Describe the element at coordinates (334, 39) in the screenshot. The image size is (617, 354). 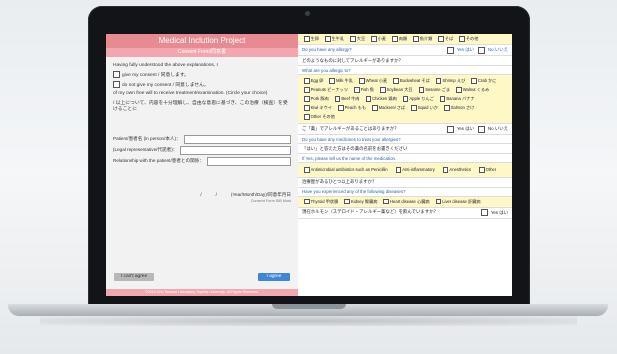
I see `option: 生牛乳` at that location.